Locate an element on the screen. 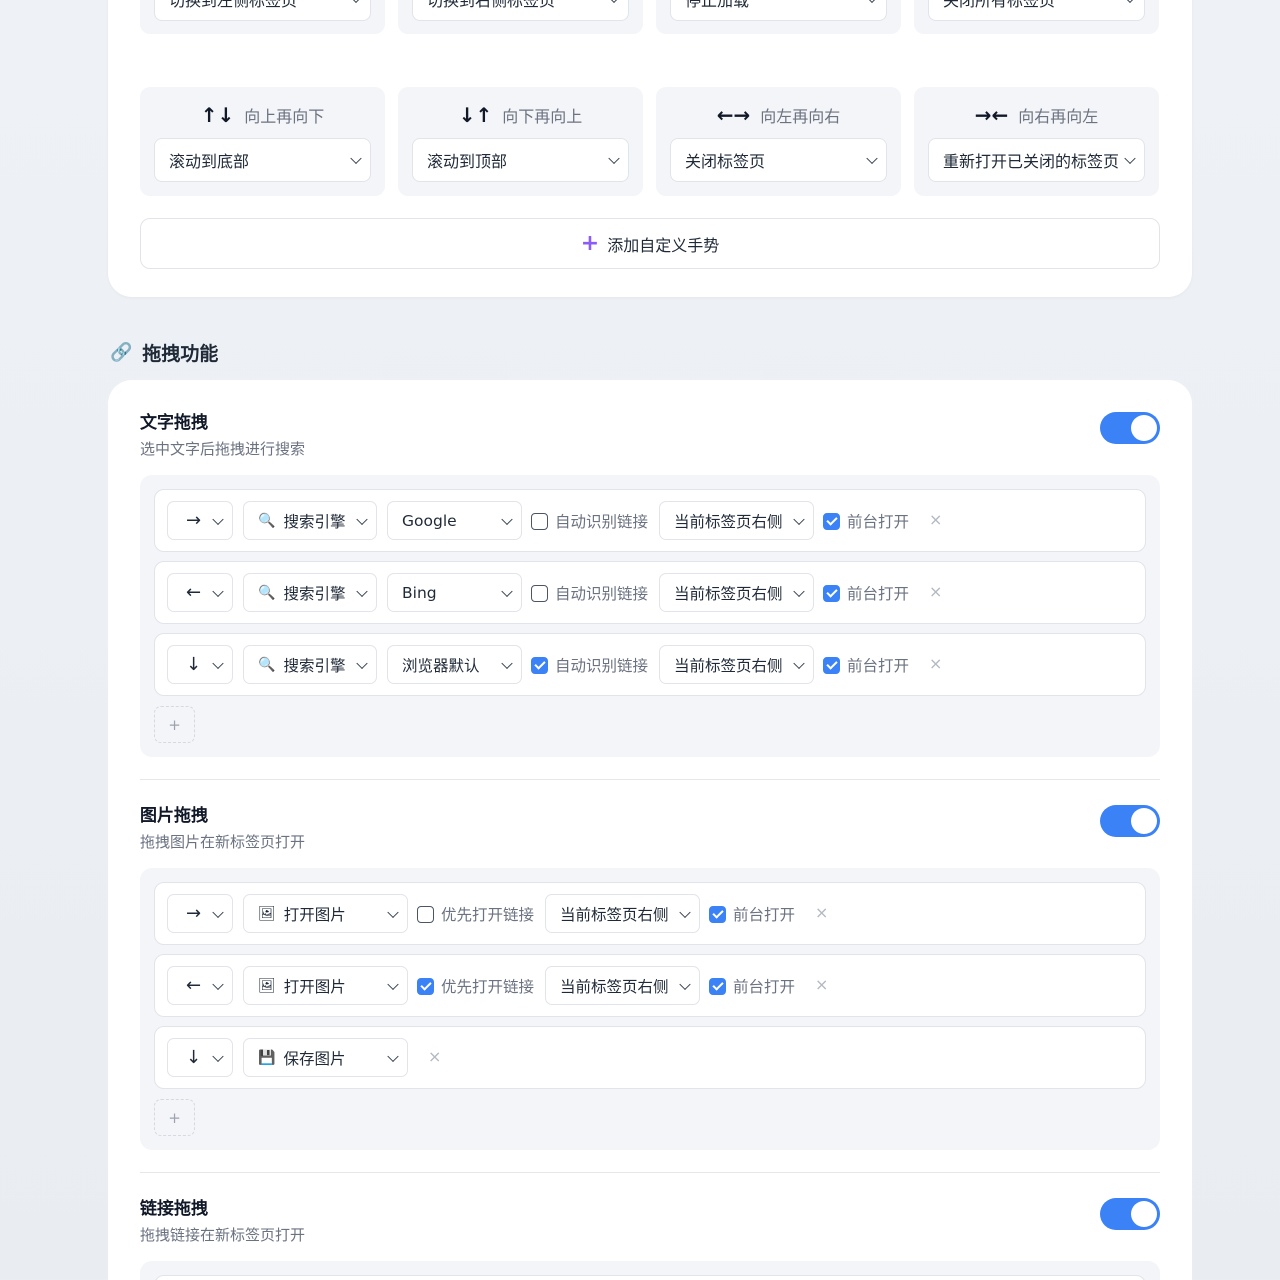 The width and height of the screenshot is (1280, 1280). gesture-arrows-icon: →← is located at coordinates (991, 115).